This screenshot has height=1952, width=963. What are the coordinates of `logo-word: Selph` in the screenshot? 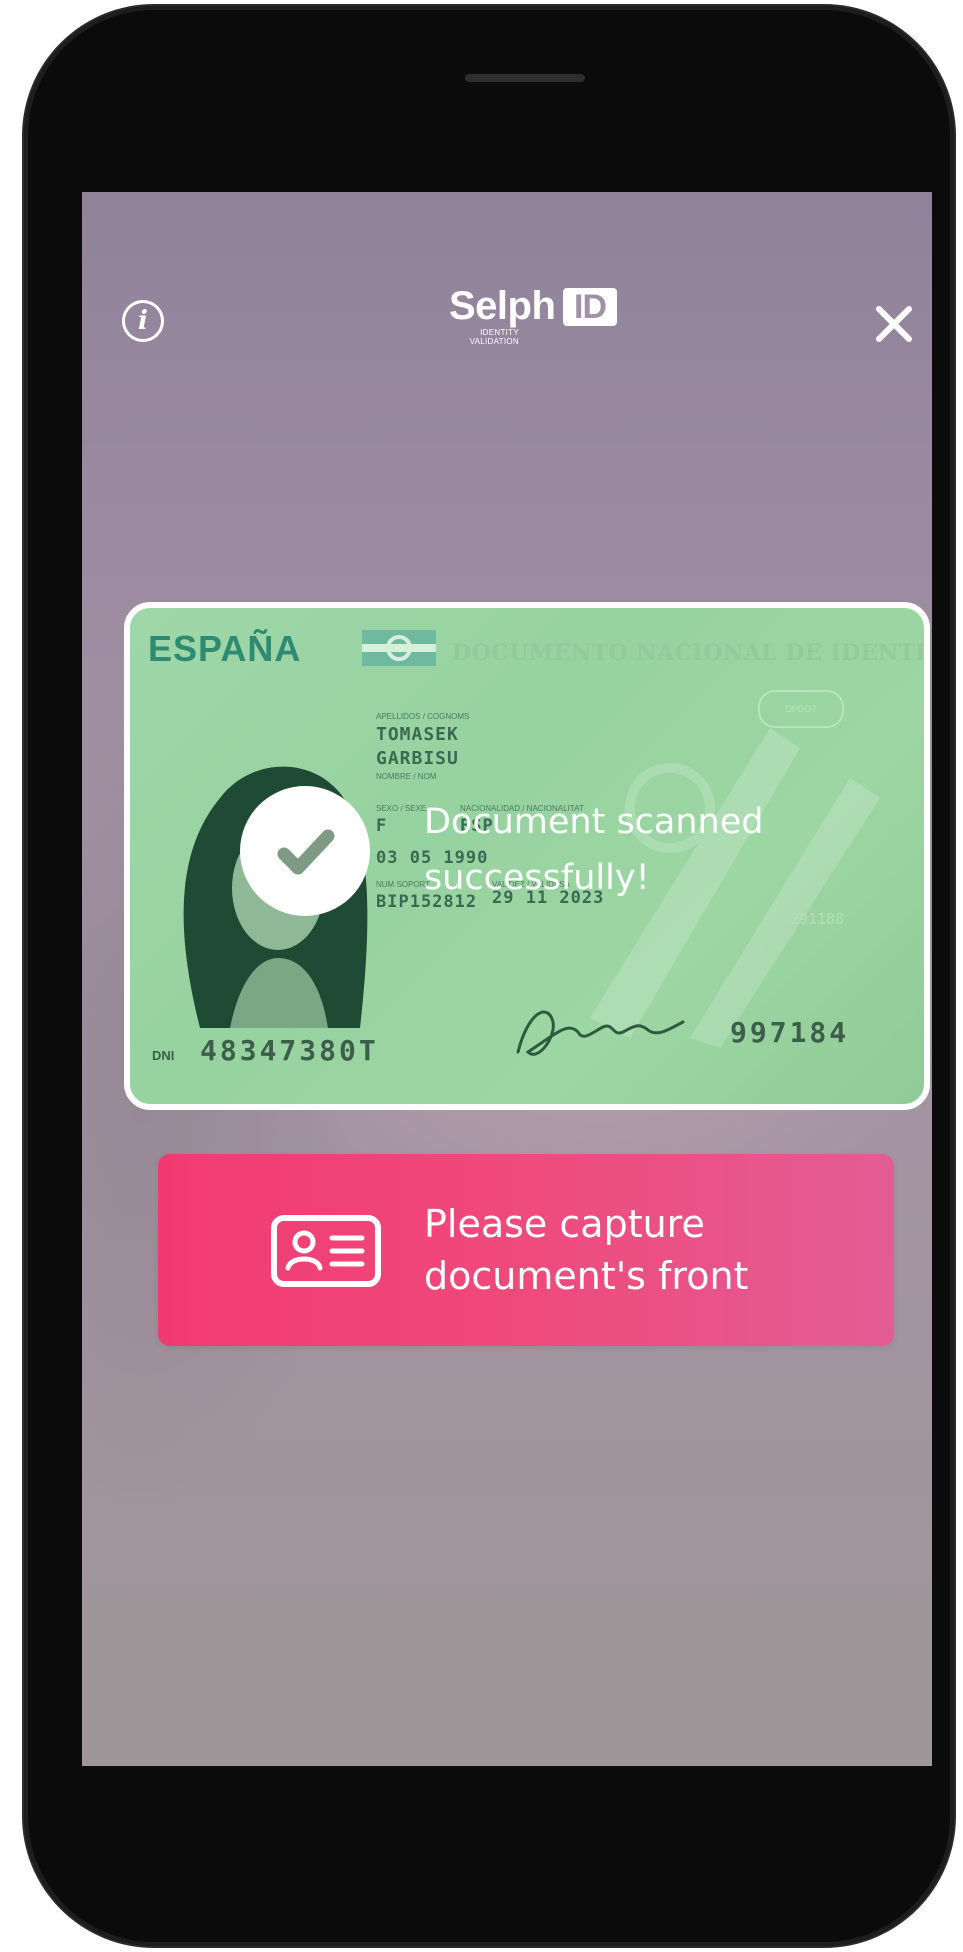 It's located at (502, 306).